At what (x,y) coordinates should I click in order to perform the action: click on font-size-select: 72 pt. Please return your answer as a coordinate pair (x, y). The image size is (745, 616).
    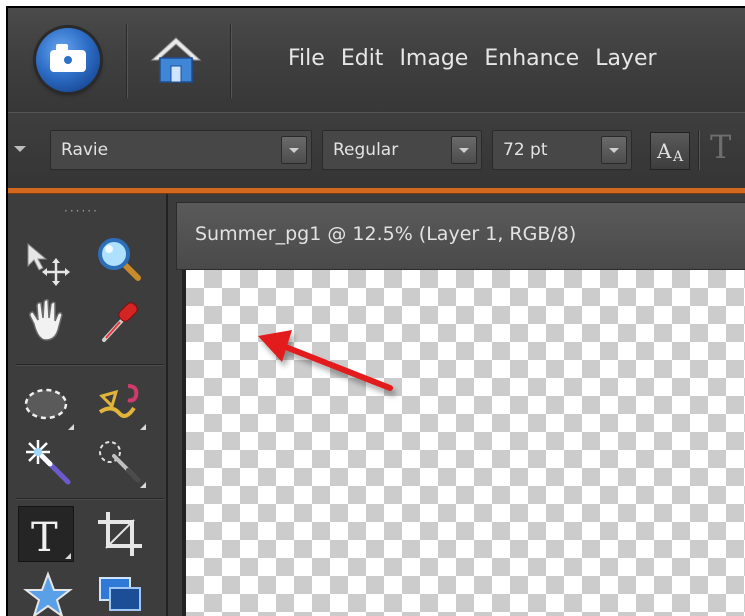
    Looking at the image, I should click on (562, 150).